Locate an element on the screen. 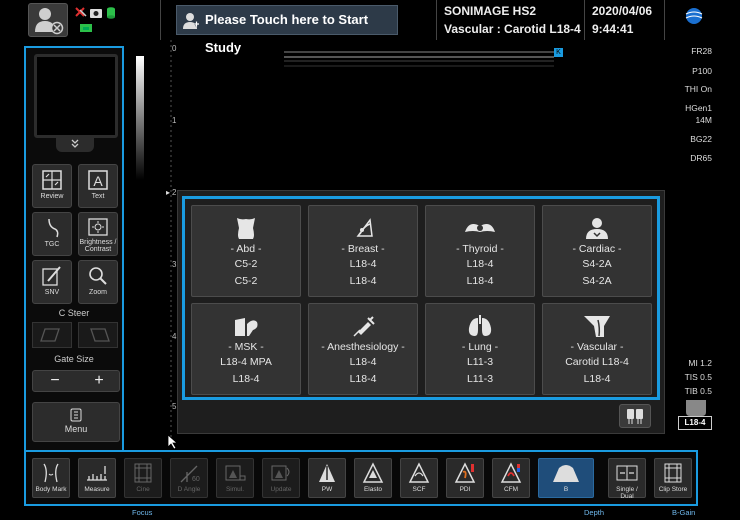  cfm-label: CFM is located at coordinates (511, 489).